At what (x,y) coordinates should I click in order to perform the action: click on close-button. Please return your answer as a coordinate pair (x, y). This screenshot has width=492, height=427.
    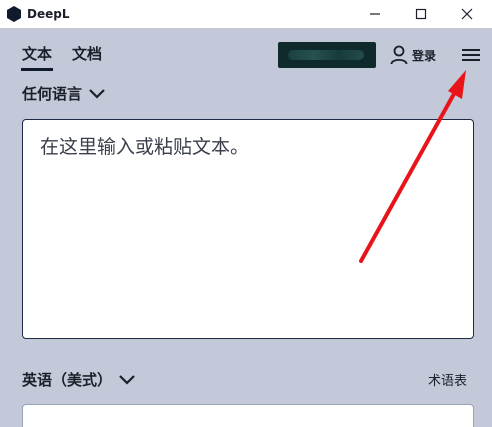
    Looking at the image, I should click on (467, 14).